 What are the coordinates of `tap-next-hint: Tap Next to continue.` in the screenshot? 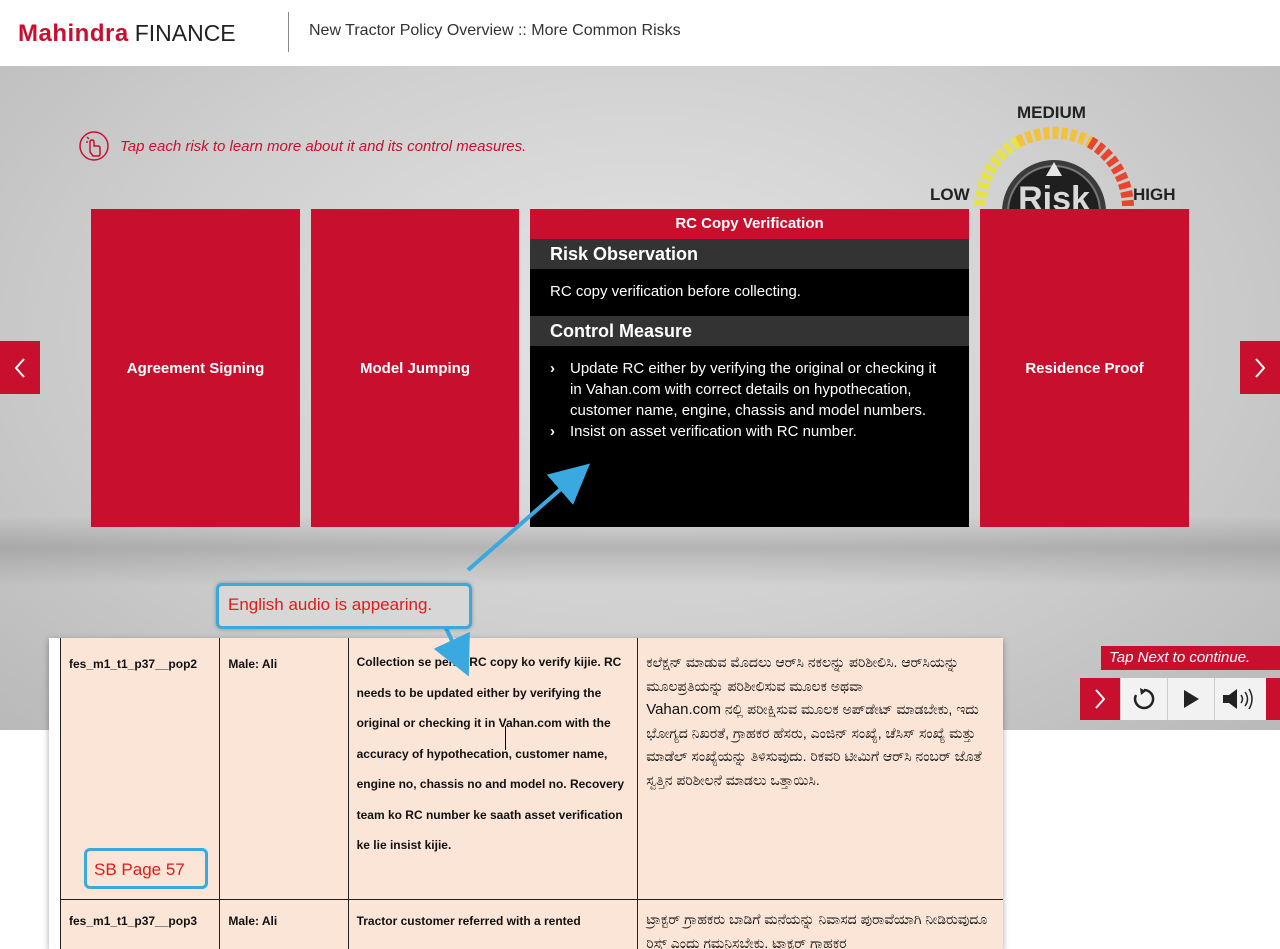 It's located at (1190, 658).